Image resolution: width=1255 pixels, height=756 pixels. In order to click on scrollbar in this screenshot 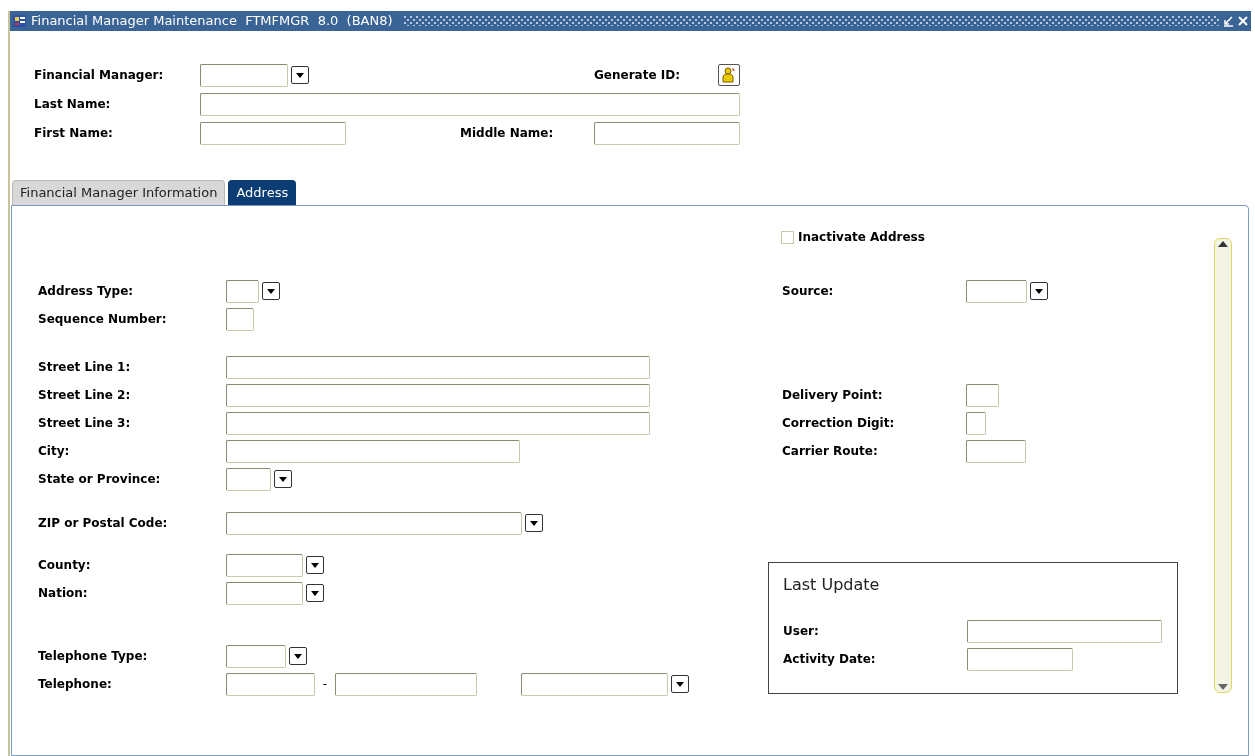, I will do `click(1223, 465)`.